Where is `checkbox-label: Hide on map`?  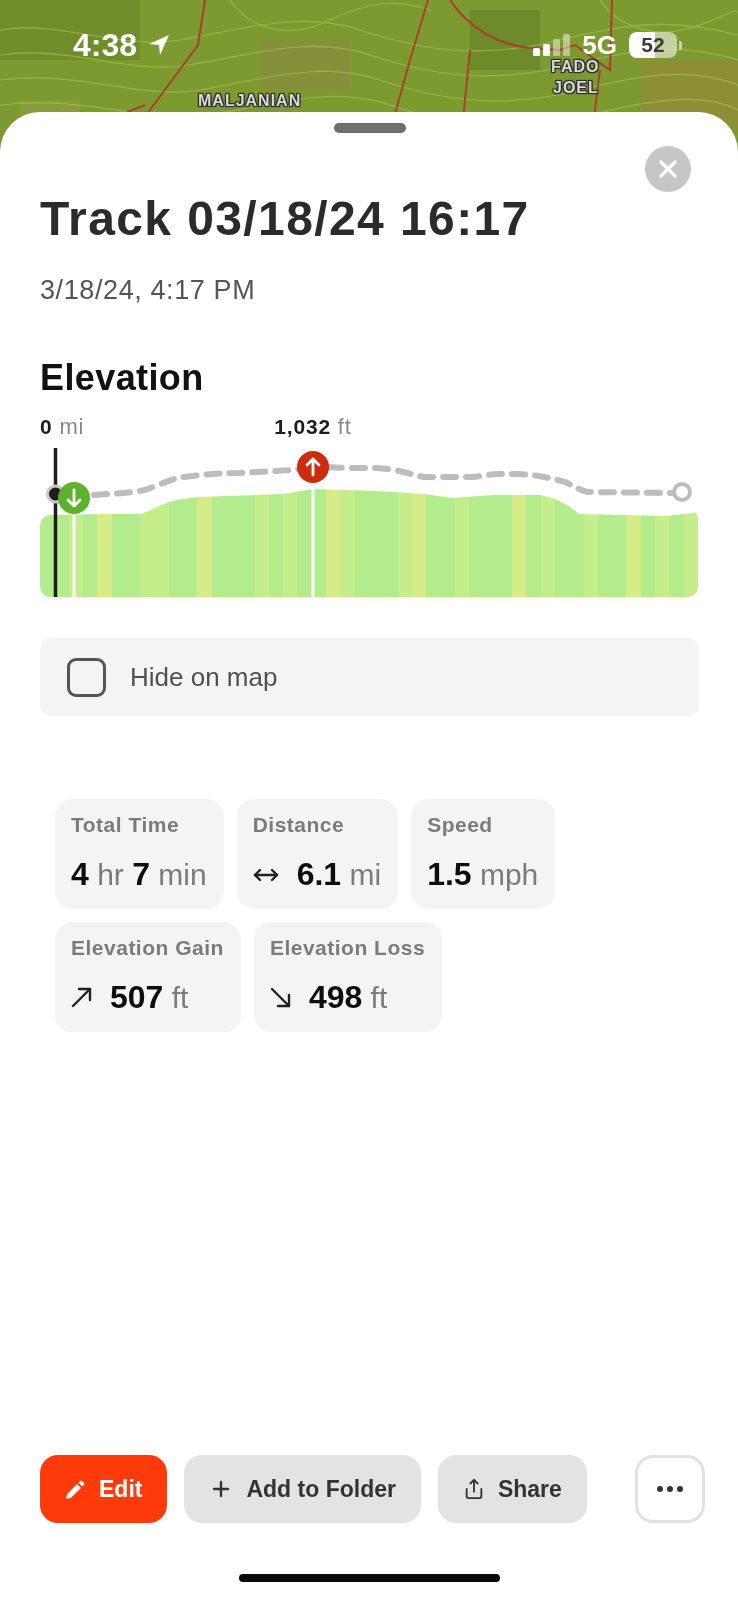 checkbox-label: Hide on map is located at coordinates (204, 677).